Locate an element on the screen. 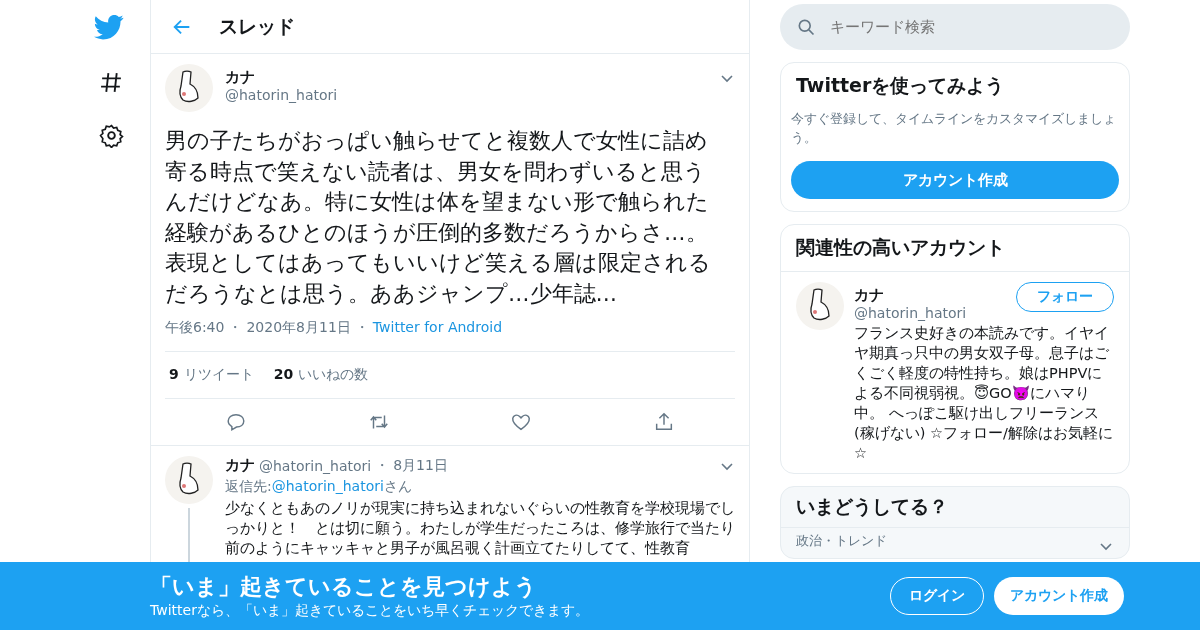  banner-title: 「いま」起きていることを見つけよう is located at coordinates (344, 587).